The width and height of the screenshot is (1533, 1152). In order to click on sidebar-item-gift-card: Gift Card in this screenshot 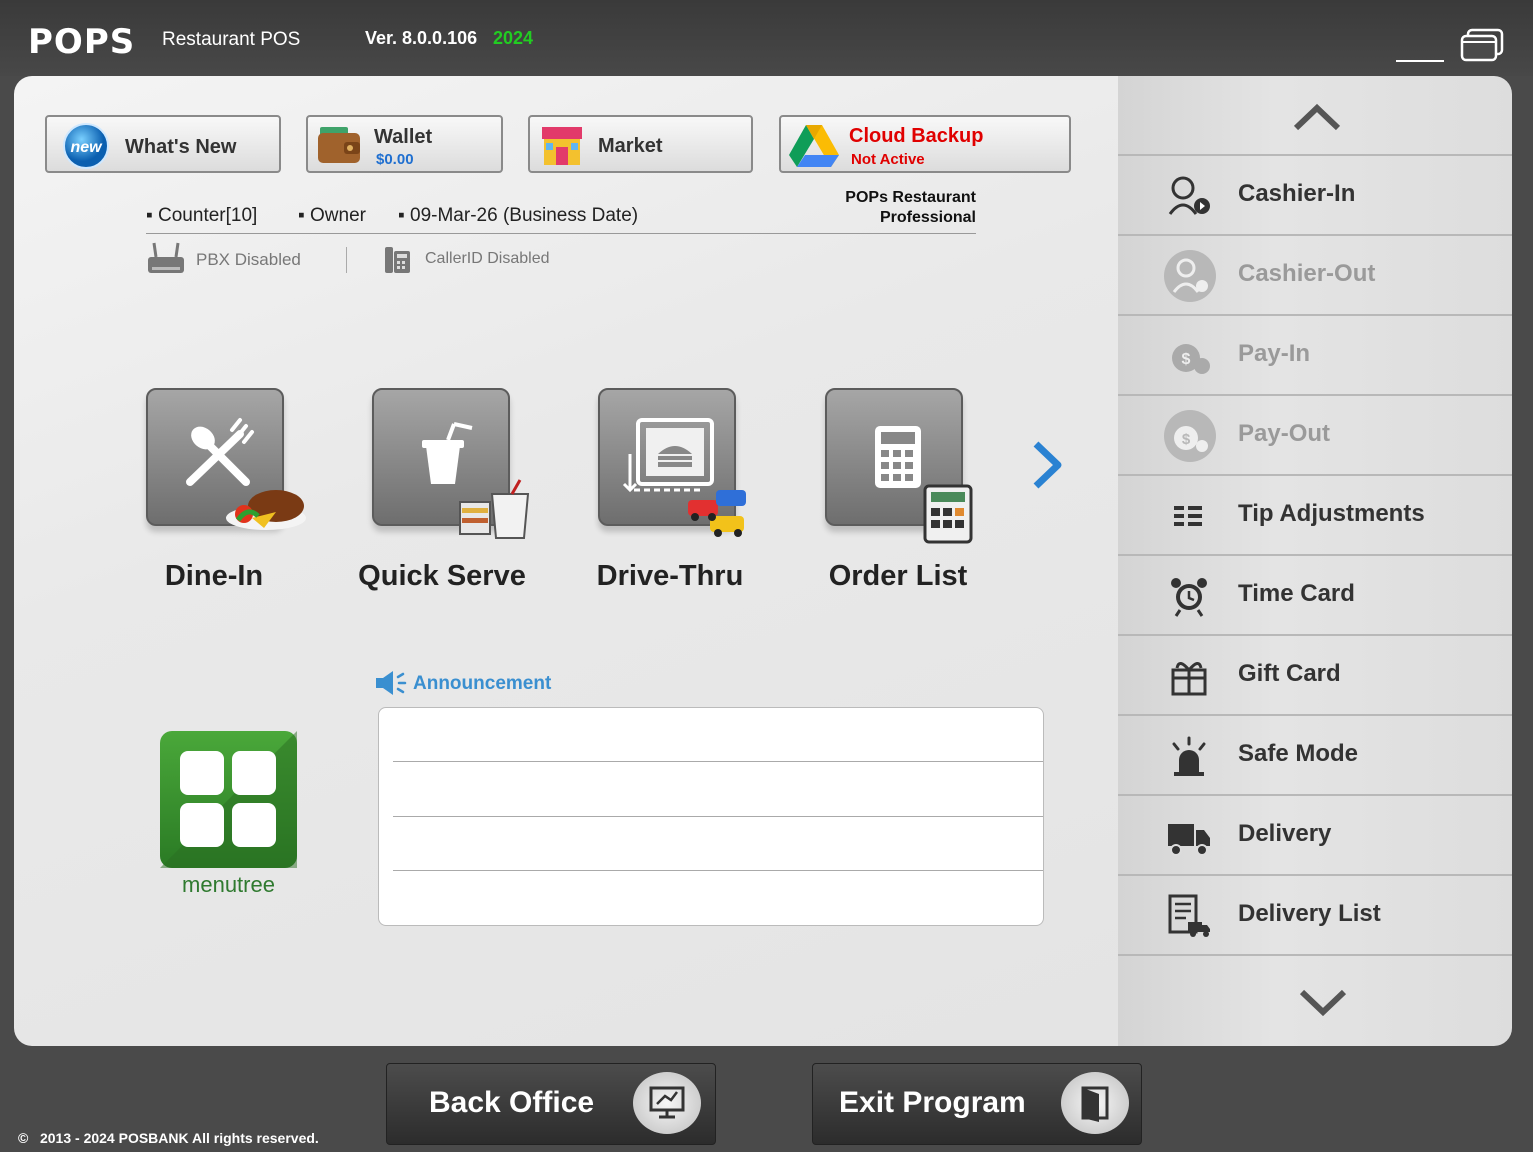, I will do `click(1315, 676)`.